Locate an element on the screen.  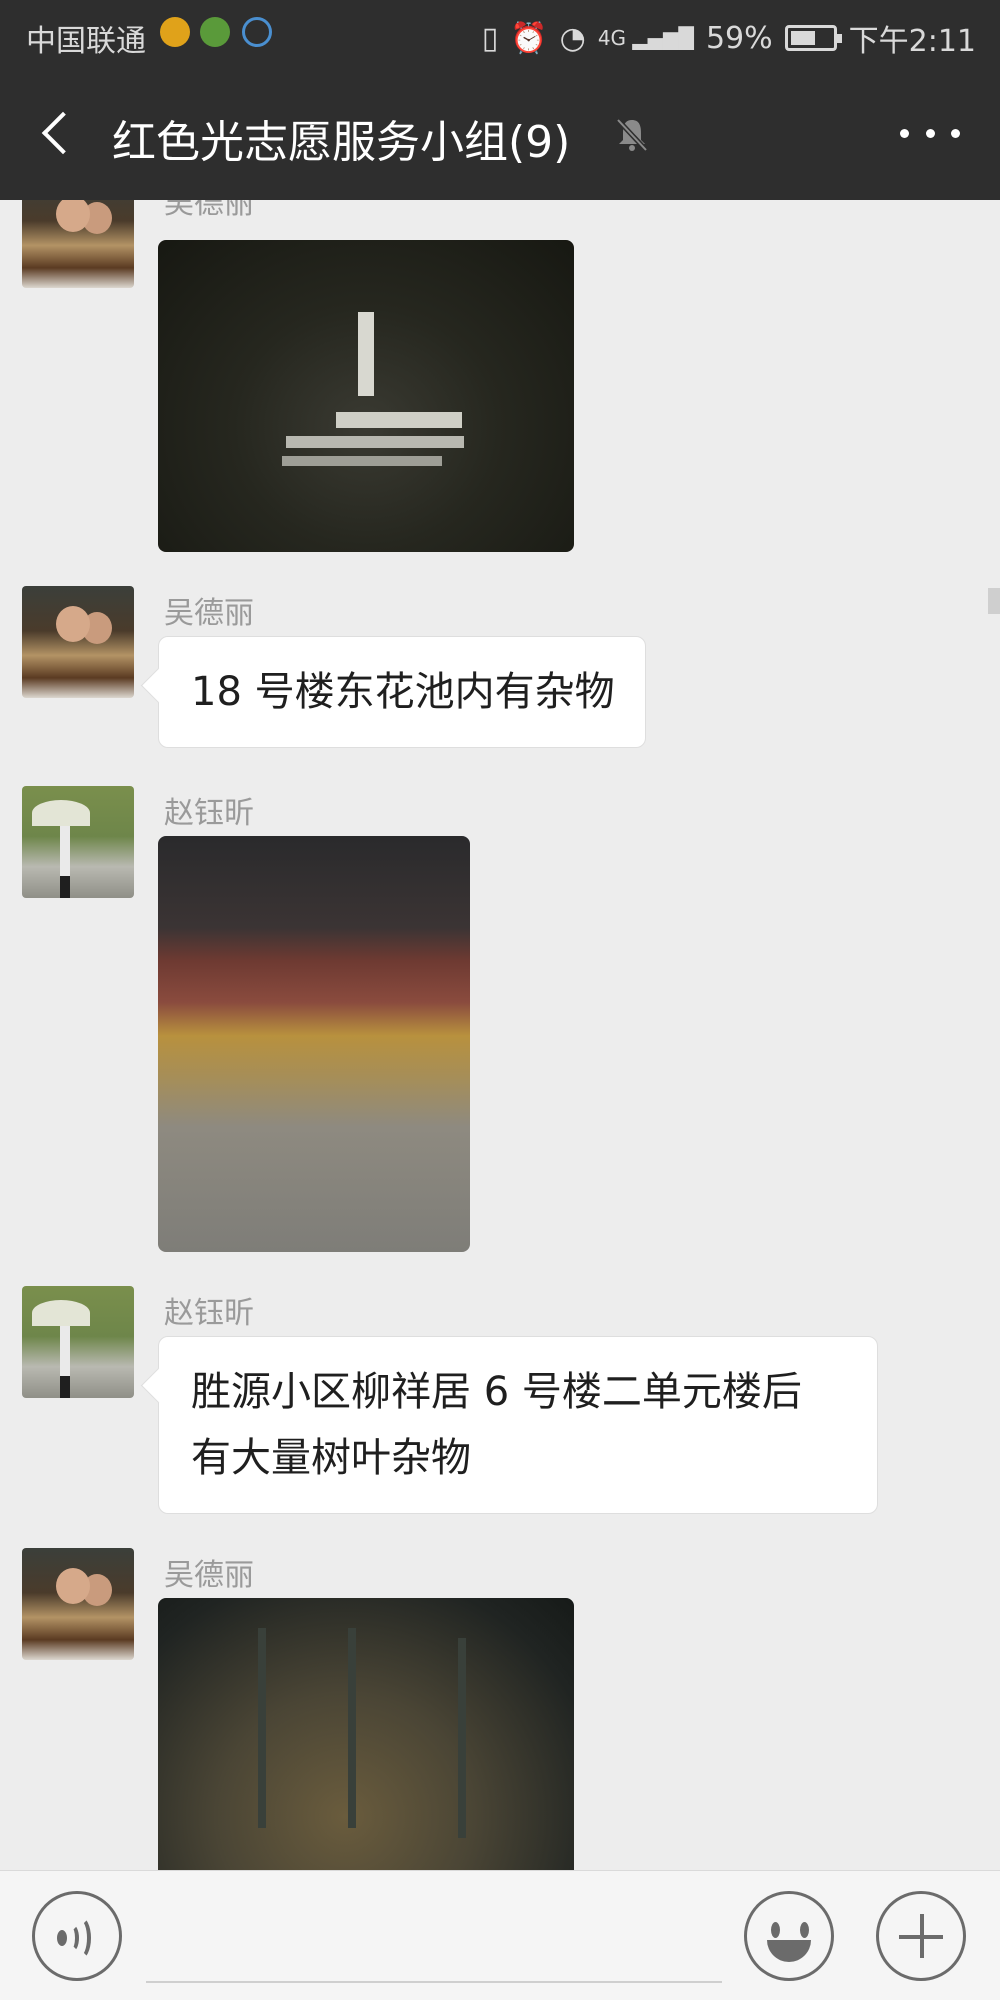
message-bubble: 胜源小区柳祥居 6 号楼二单元楼后 有大量树叶杂物 is located at coordinates (518, 1425).